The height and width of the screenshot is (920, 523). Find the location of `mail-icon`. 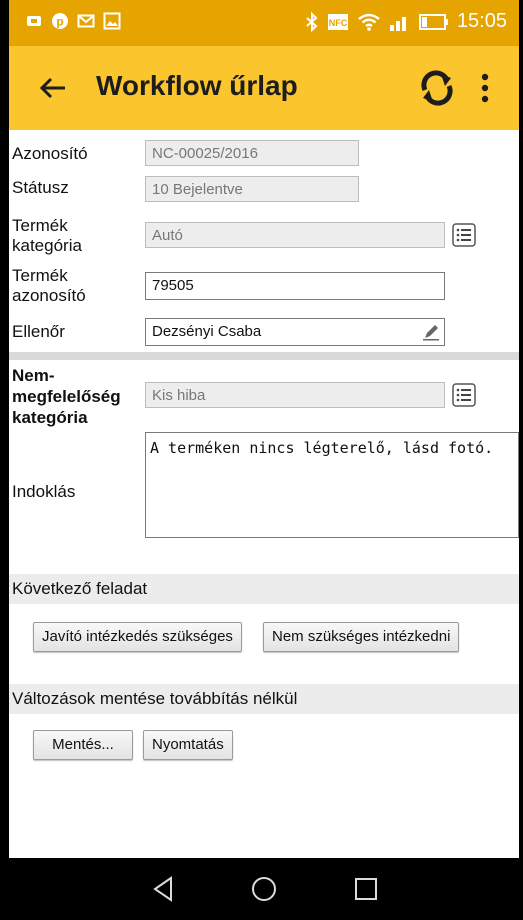

mail-icon is located at coordinates (86, 21).